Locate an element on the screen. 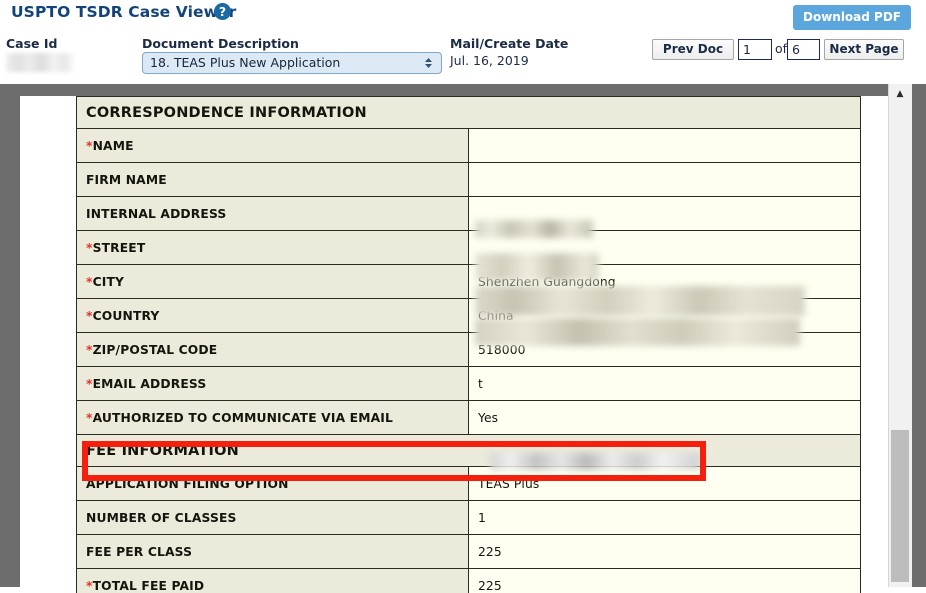 This screenshot has height=593, width=926. mail-create-date-value: Jul. 16, 2019 is located at coordinates (489, 60).